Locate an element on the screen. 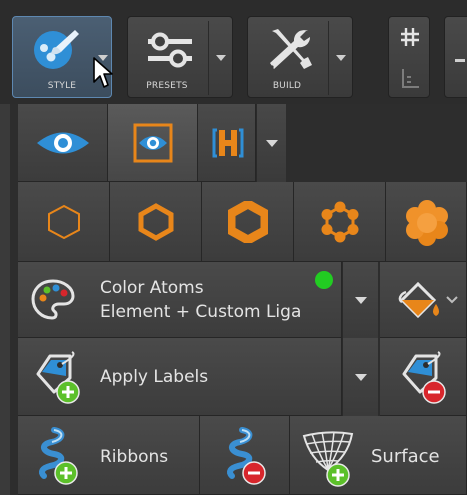 This screenshot has width=467, height=495. style-icon is located at coordinates (57, 50).